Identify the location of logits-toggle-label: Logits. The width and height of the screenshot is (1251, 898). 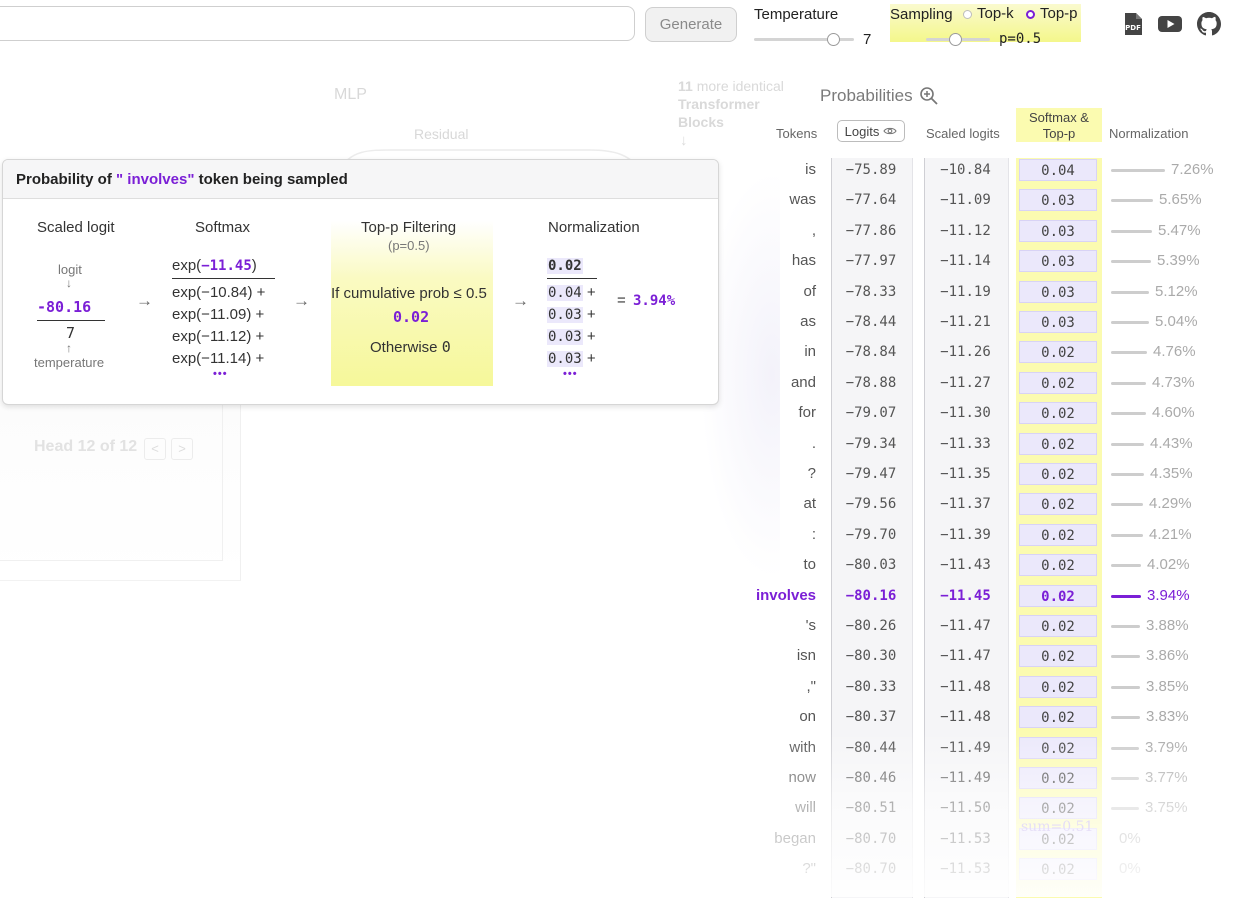
(862, 131).